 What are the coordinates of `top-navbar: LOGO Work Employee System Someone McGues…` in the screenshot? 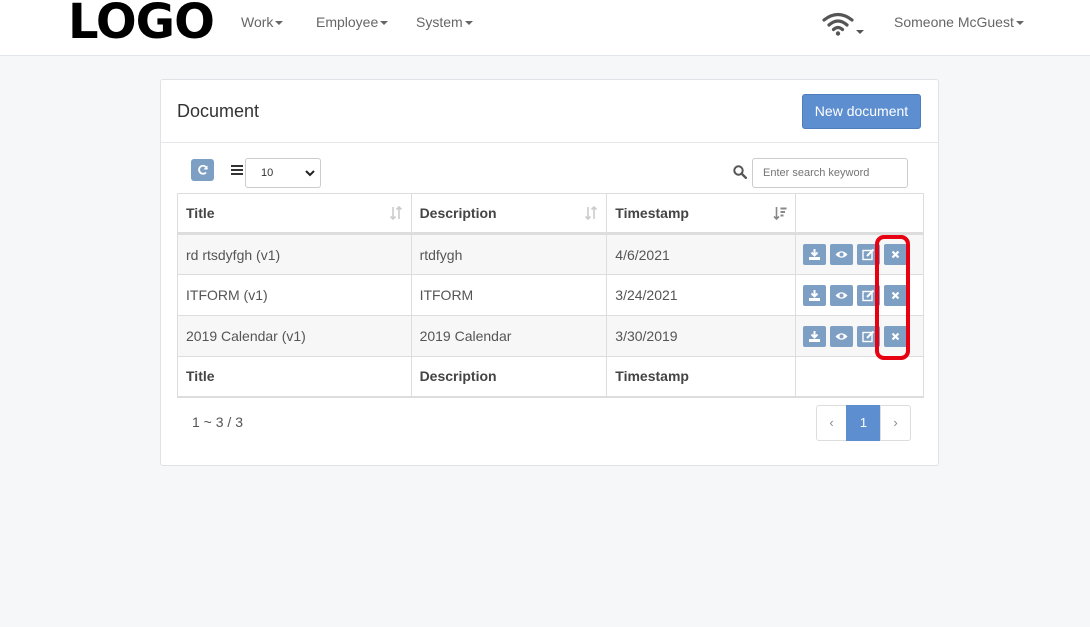 It's located at (545, 28).